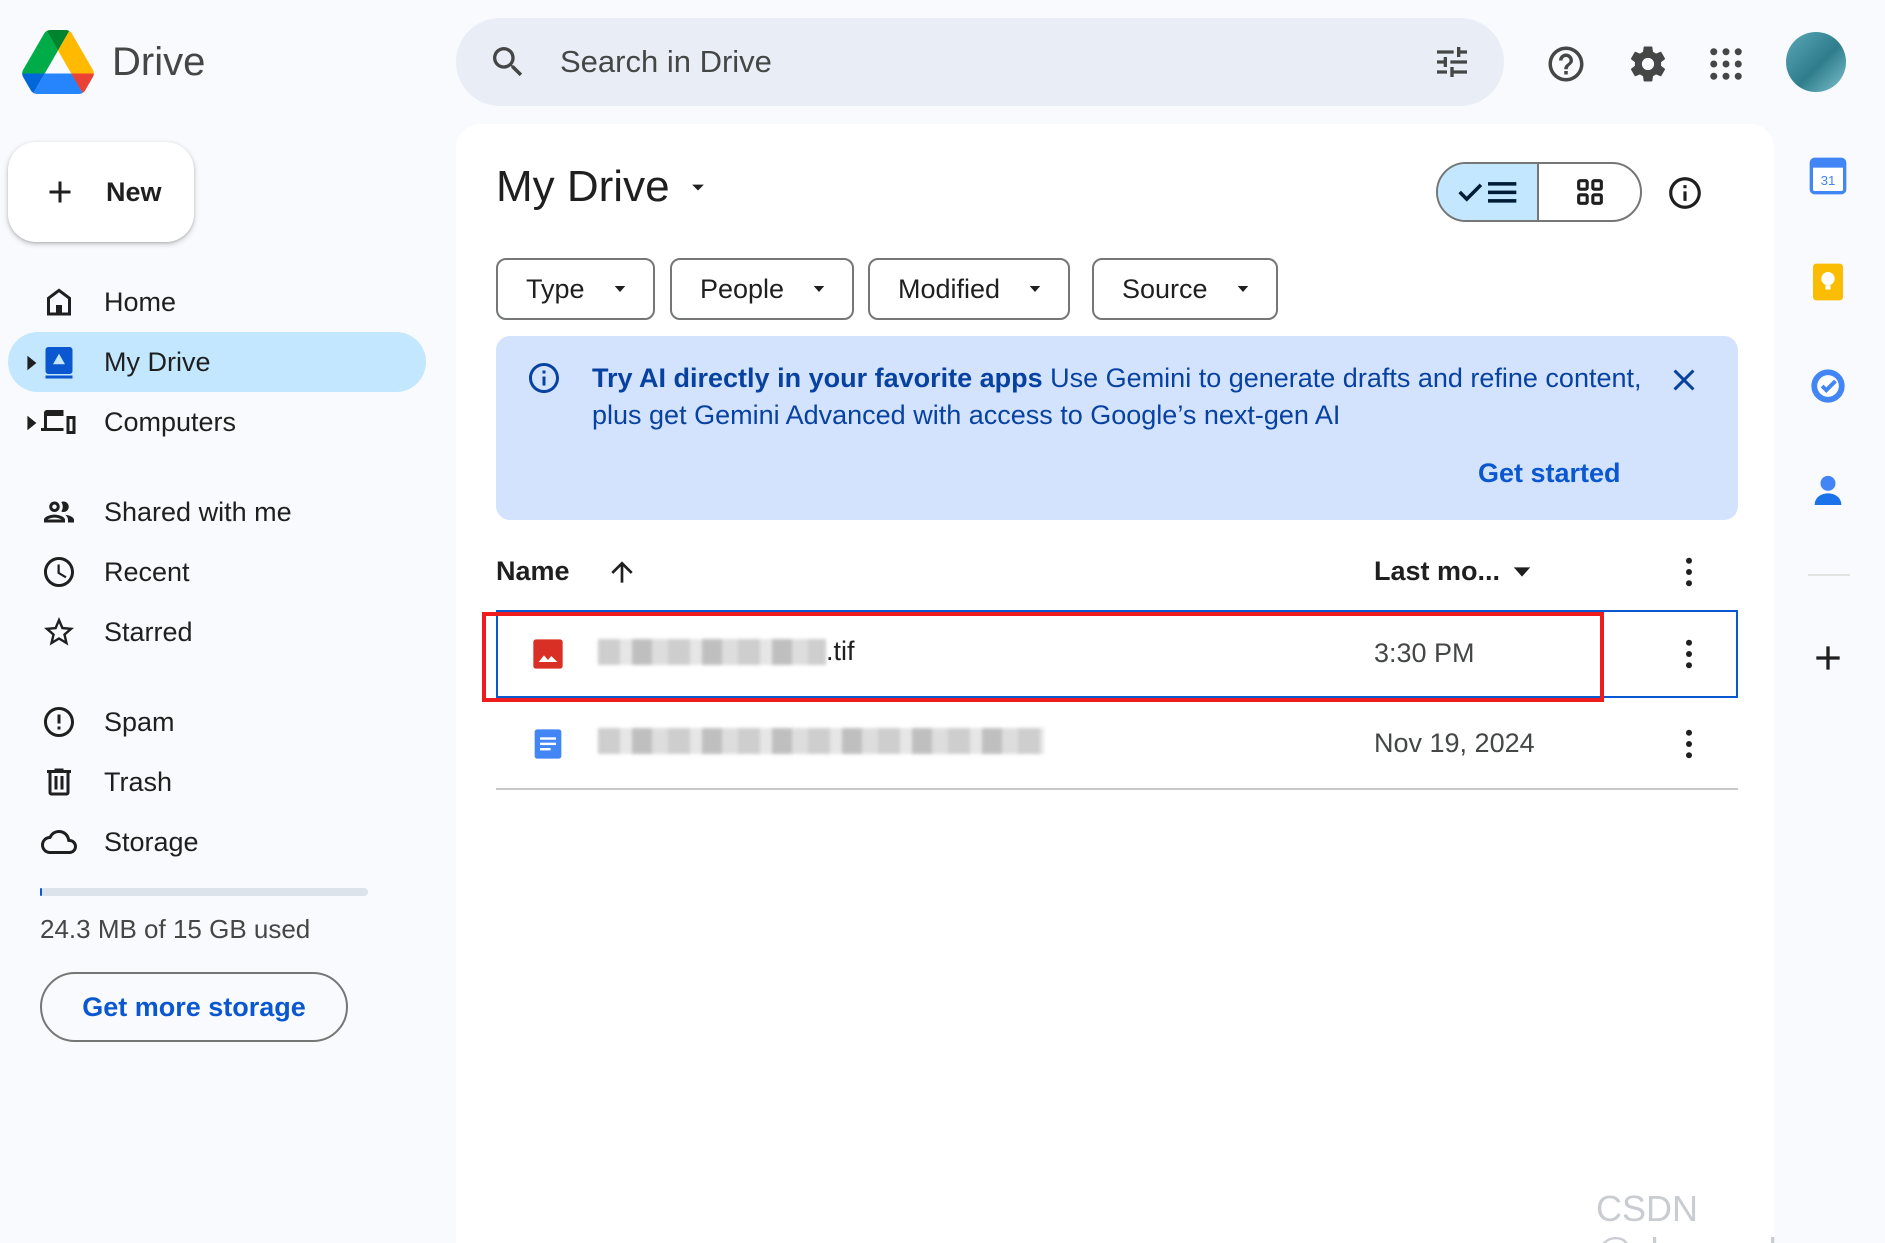 The height and width of the screenshot is (1243, 1885). What do you see at coordinates (1828, 490) in the screenshot?
I see `contacts-icon` at bounding box center [1828, 490].